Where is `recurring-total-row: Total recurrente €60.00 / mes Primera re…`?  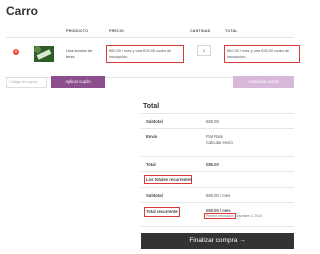 recurring-total-row: Total recurrente €60.00 / mes Primera re… is located at coordinates (217, 215).